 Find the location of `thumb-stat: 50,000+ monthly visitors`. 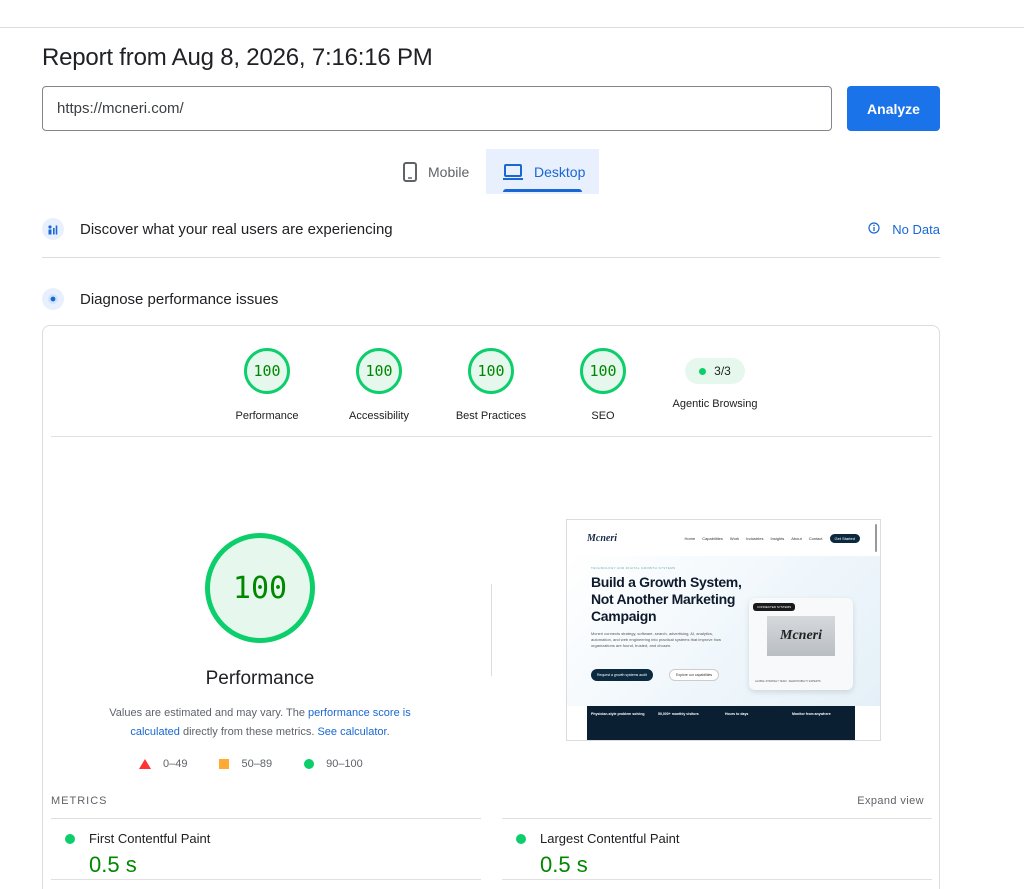

thumb-stat: 50,000+ monthly visitors is located at coordinates (678, 714).